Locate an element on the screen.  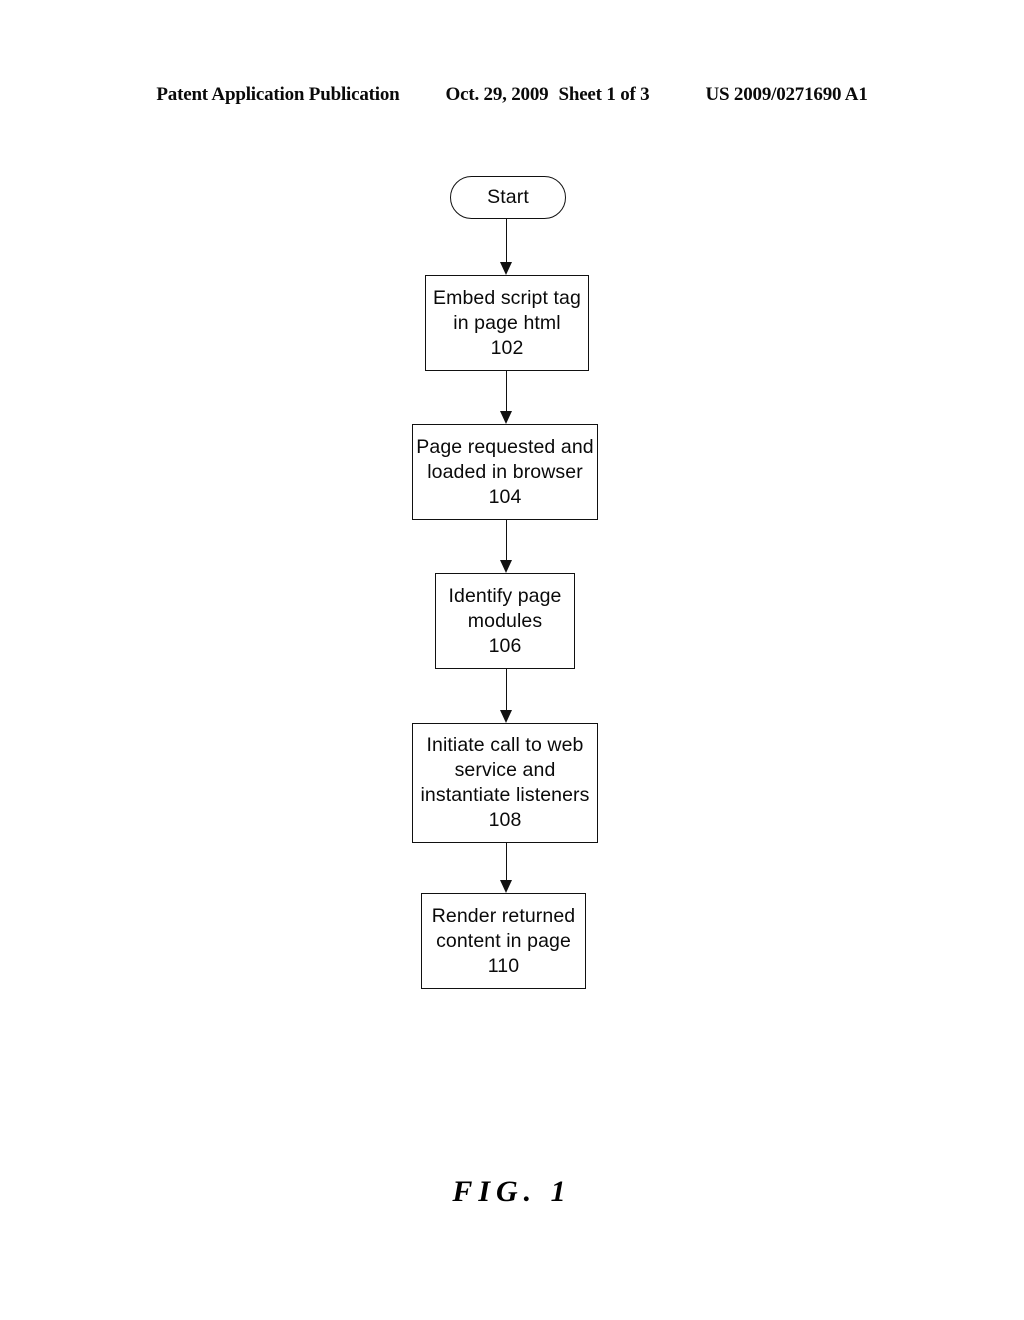
node-108-line-1: Initiate call to web is located at coordinates (505, 745).